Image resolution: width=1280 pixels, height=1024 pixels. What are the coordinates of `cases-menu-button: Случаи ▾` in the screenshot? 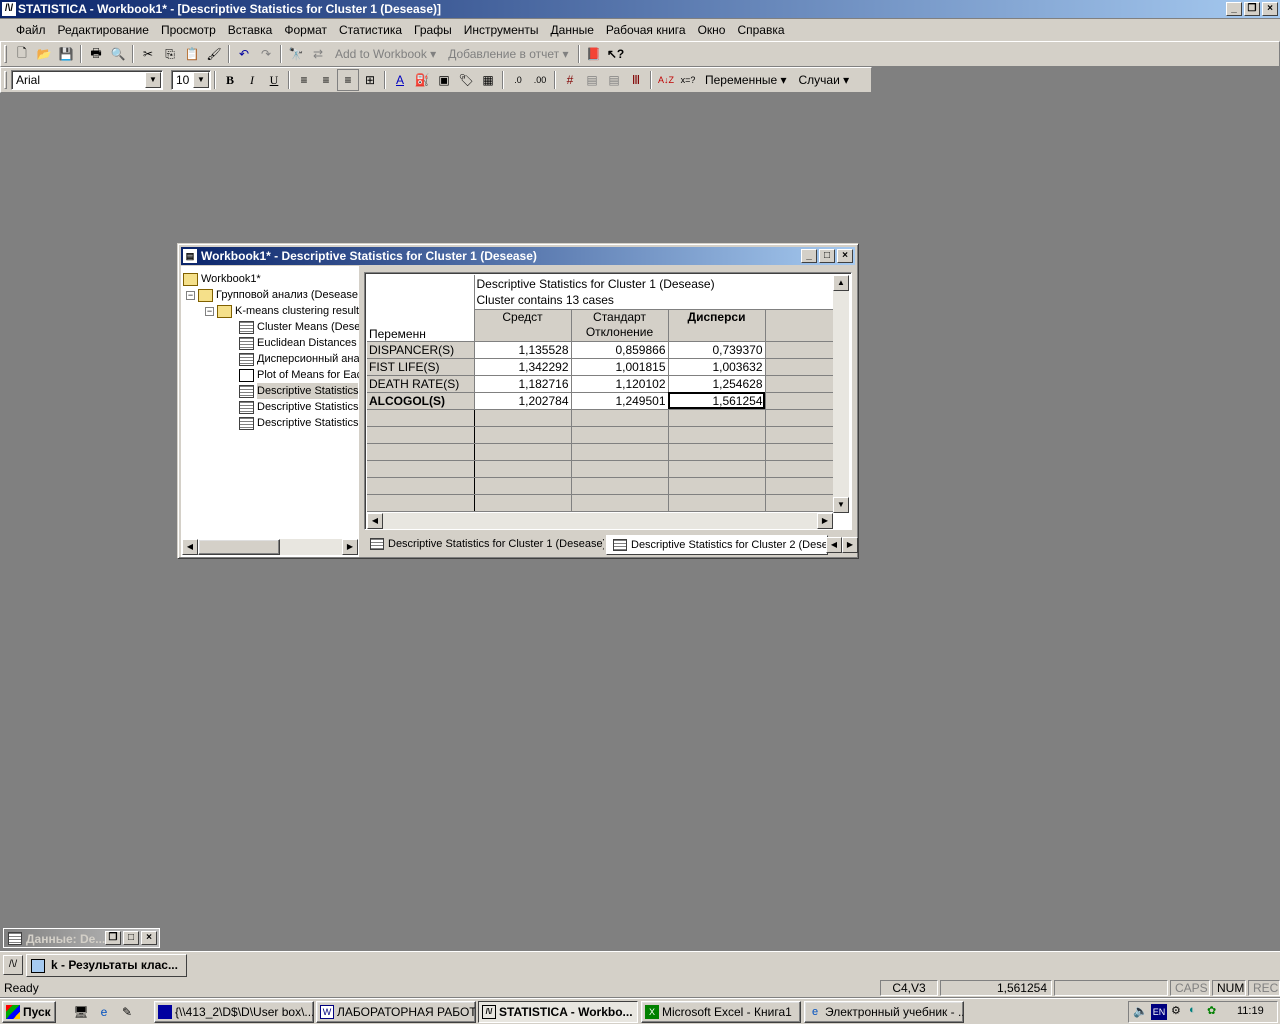 It's located at (823, 80).